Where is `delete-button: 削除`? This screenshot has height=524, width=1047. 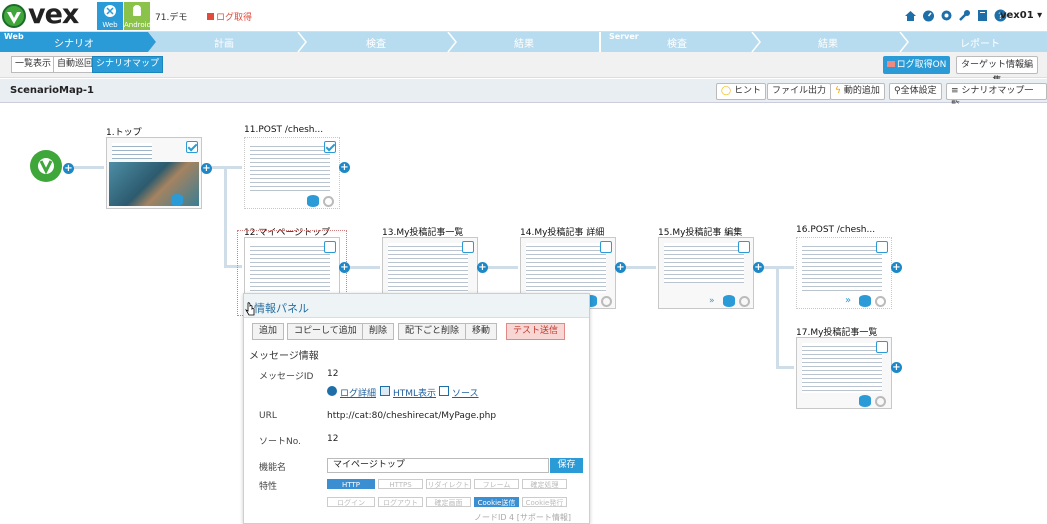 delete-button: 削除 is located at coordinates (378, 331).